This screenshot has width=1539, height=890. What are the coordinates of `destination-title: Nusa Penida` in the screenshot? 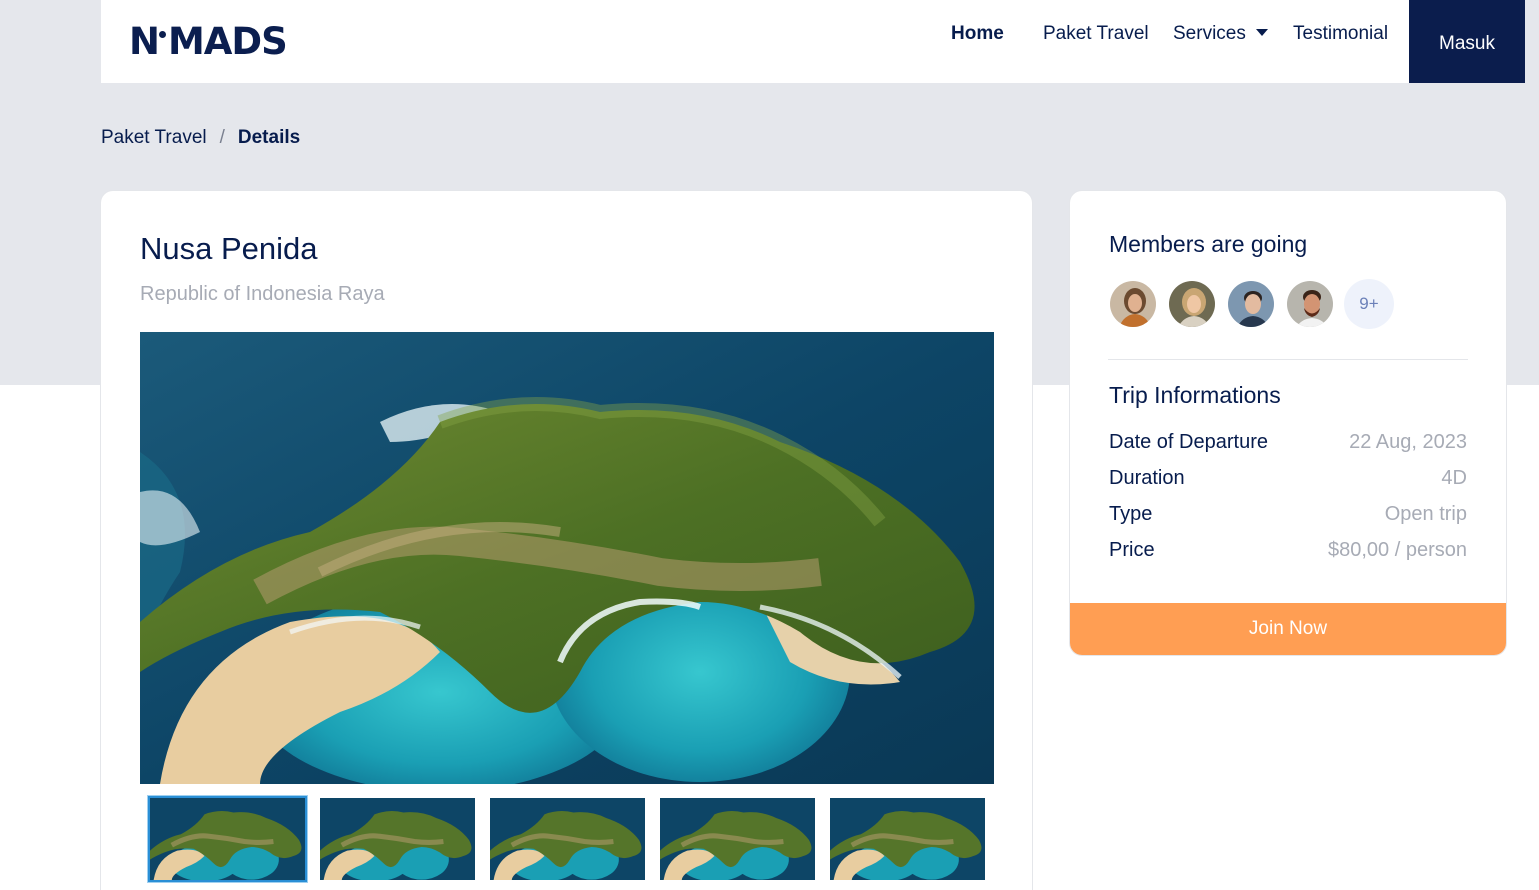 It's located at (229, 248).